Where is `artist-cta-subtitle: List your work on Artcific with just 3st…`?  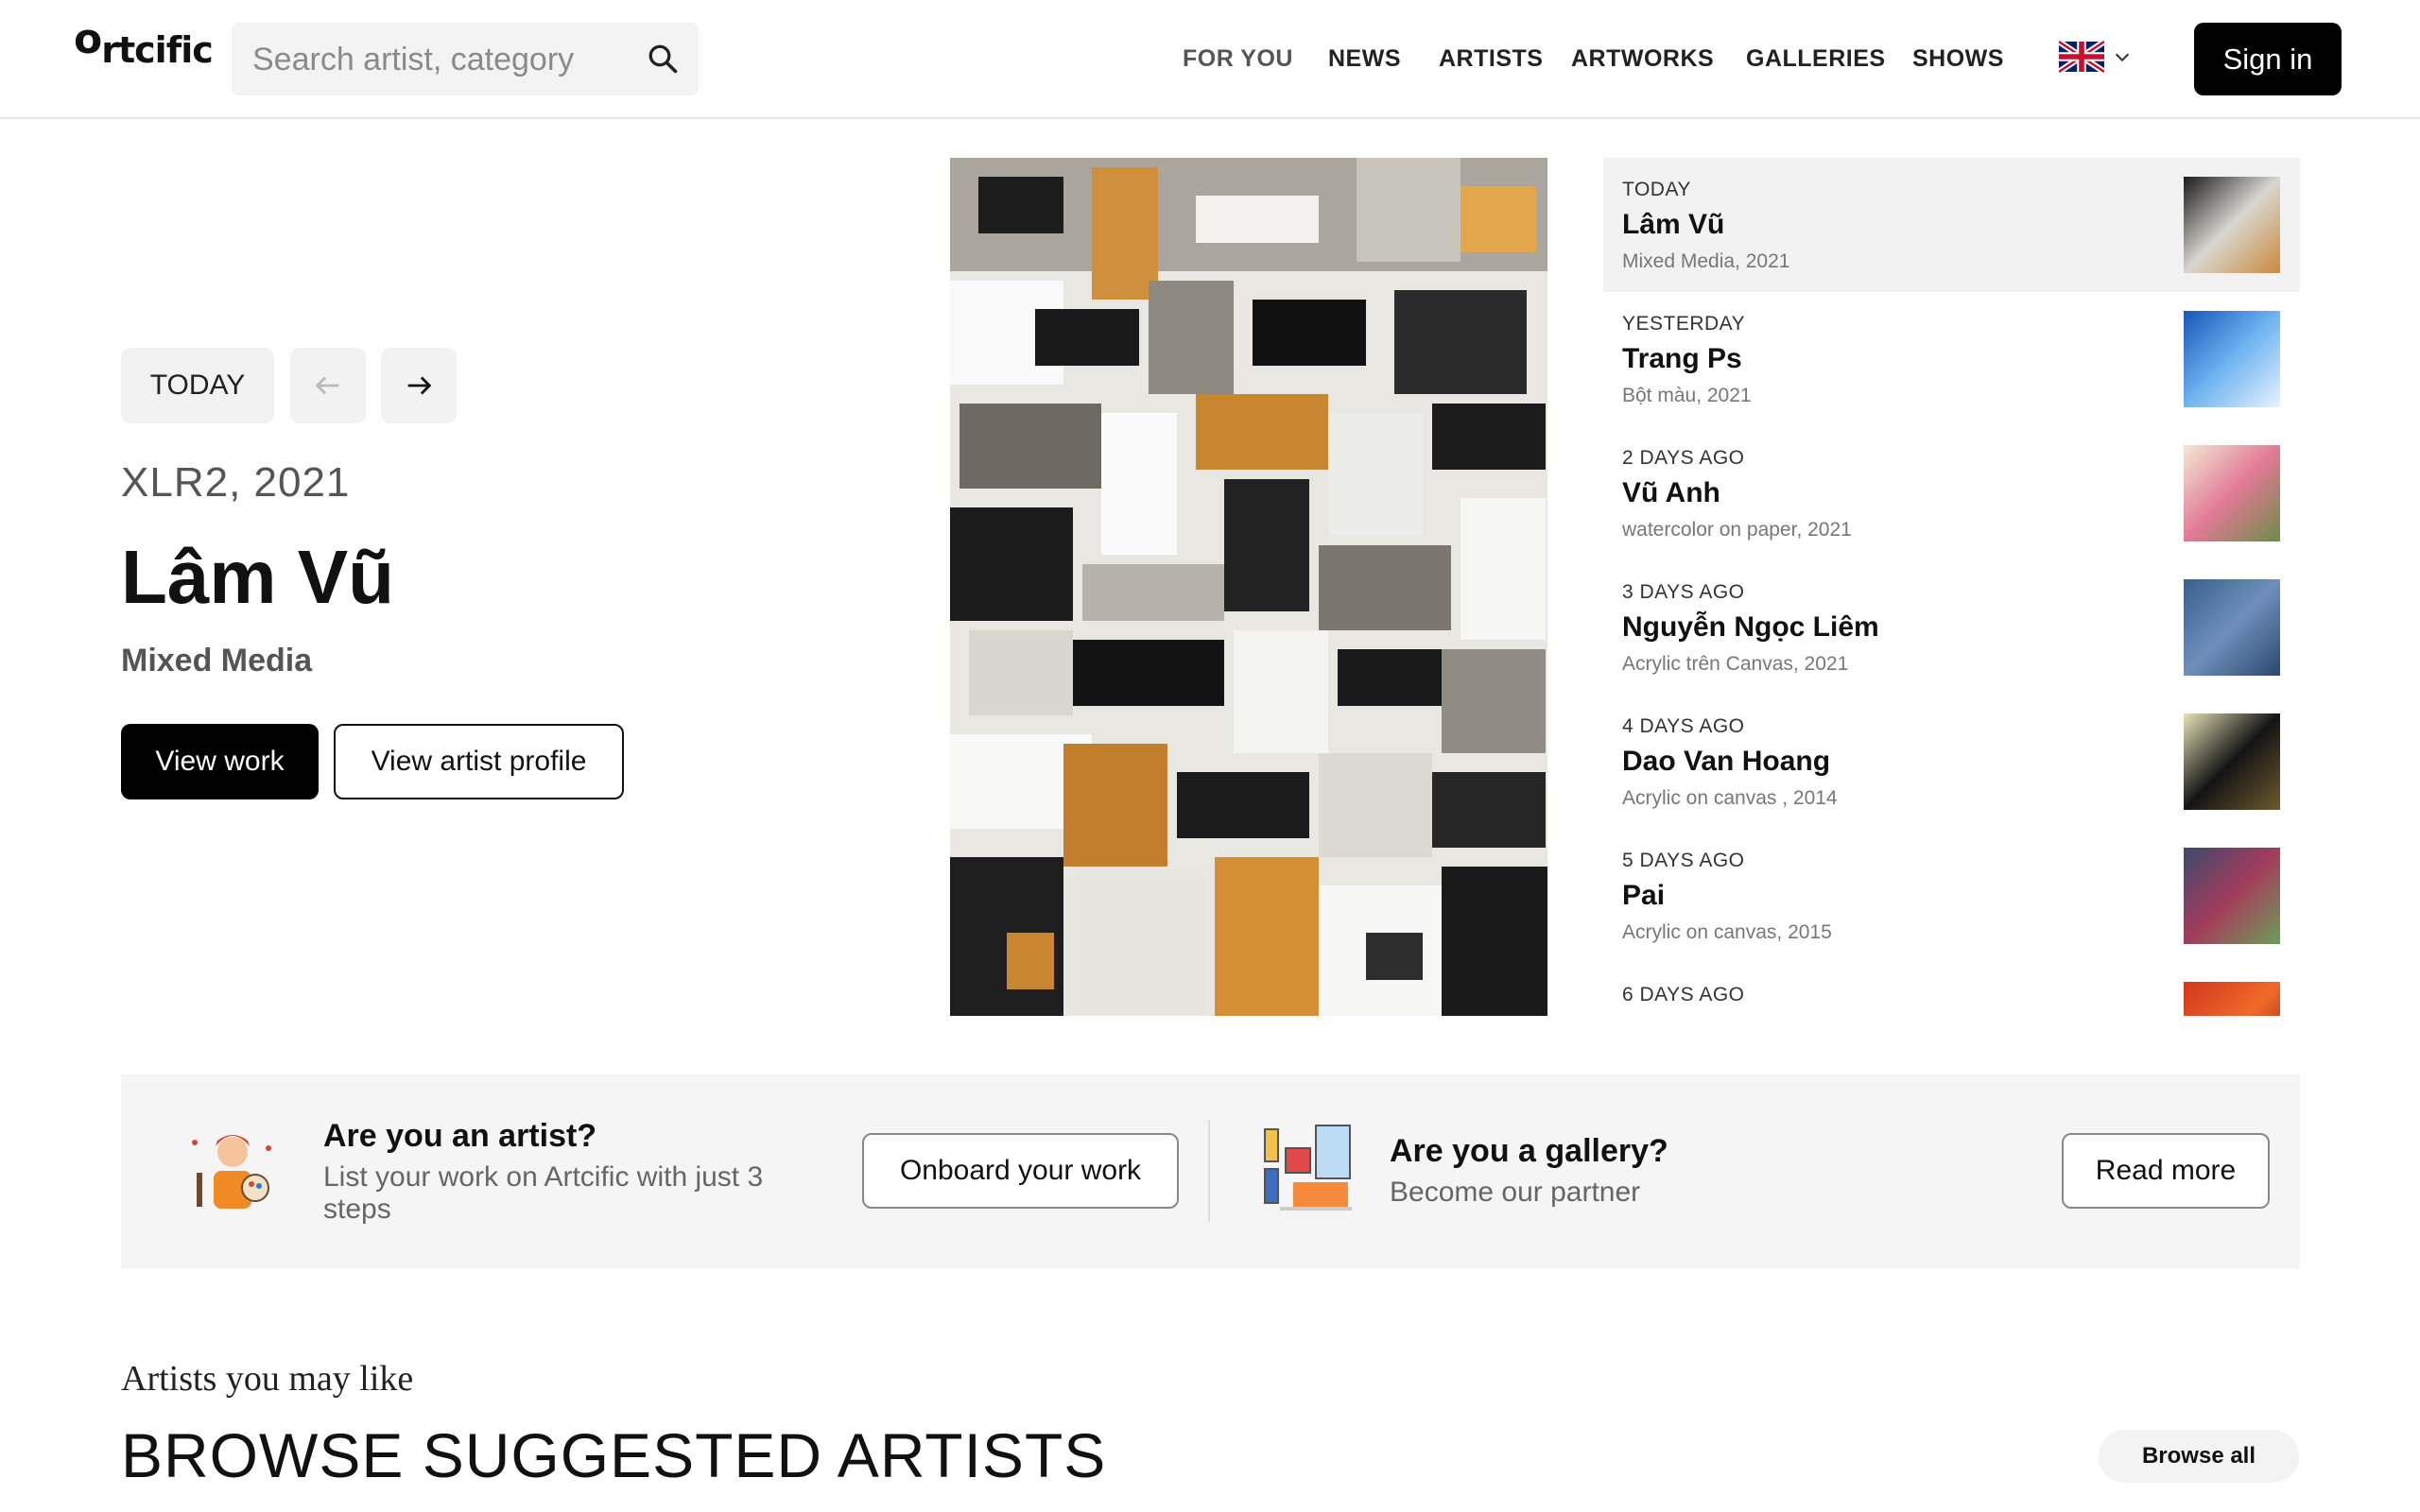 artist-cta-subtitle: List your work on Artcific with just 3st… is located at coordinates (543, 1193).